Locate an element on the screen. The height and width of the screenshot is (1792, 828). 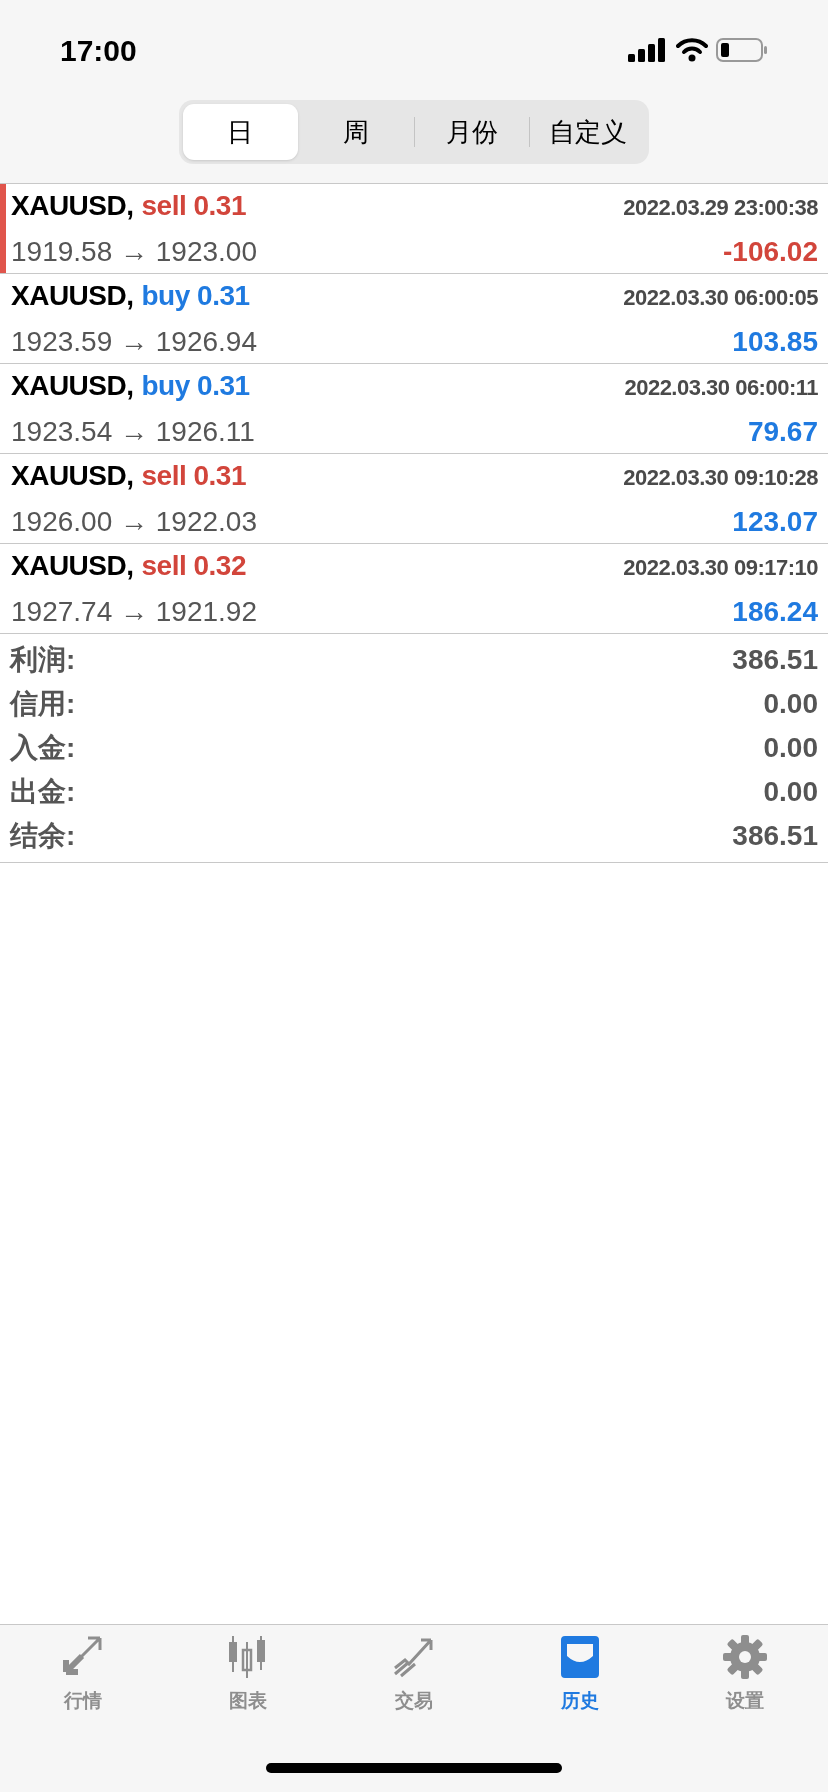
profit-value: -106.02 is located at coordinates (770, 251).